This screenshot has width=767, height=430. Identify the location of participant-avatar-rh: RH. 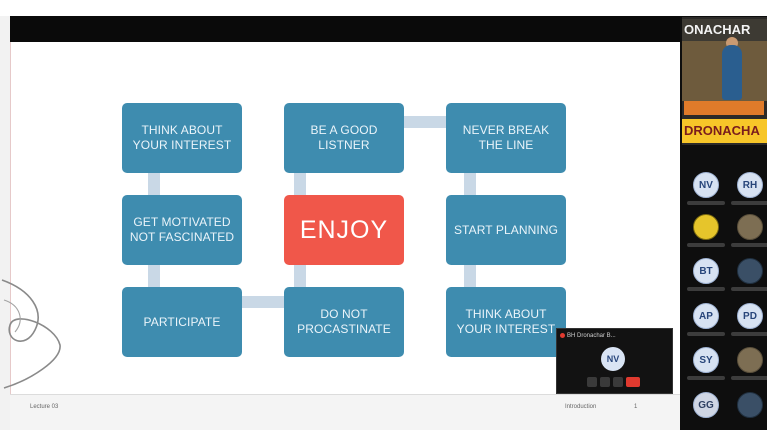
(750, 185).